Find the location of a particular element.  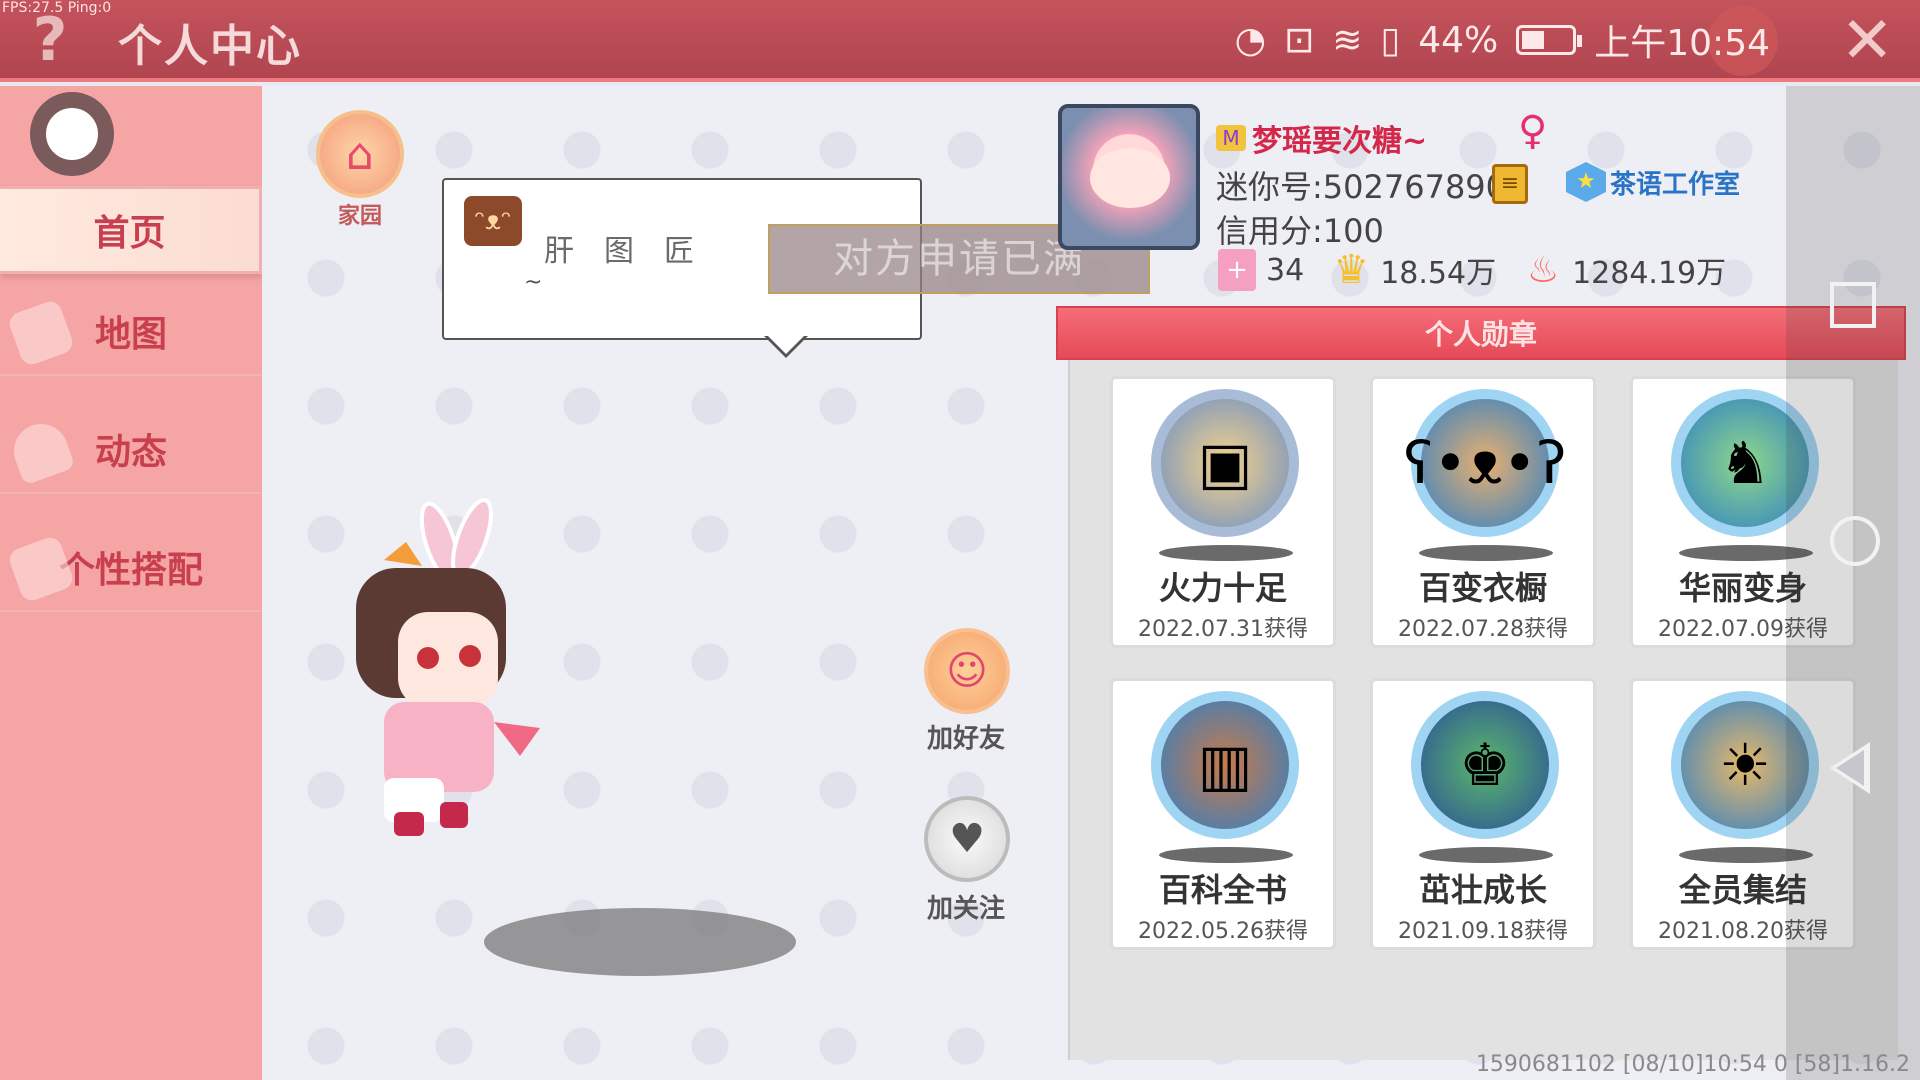

sidebar-item-home: 首页 is located at coordinates (131, 230).